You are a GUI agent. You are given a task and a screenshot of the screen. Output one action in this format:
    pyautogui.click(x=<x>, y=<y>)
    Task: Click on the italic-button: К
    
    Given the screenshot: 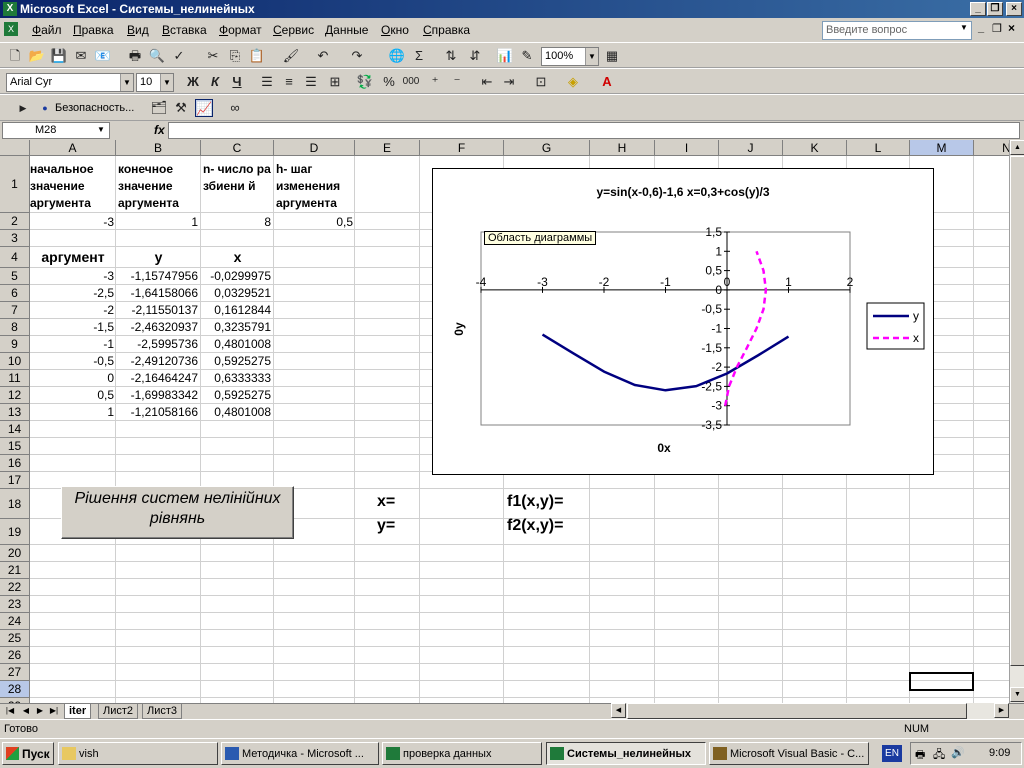 What is the action you would take?
    pyautogui.click(x=215, y=82)
    